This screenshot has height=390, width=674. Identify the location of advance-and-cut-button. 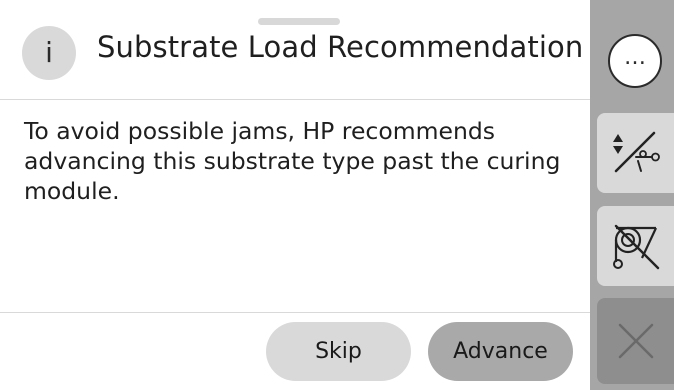
(635, 153).